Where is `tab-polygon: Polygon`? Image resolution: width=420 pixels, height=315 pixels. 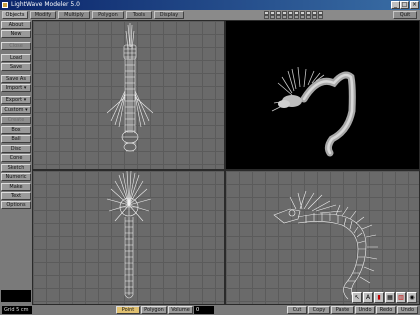 tab-polygon: Polygon is located at coordinates (108, 15).